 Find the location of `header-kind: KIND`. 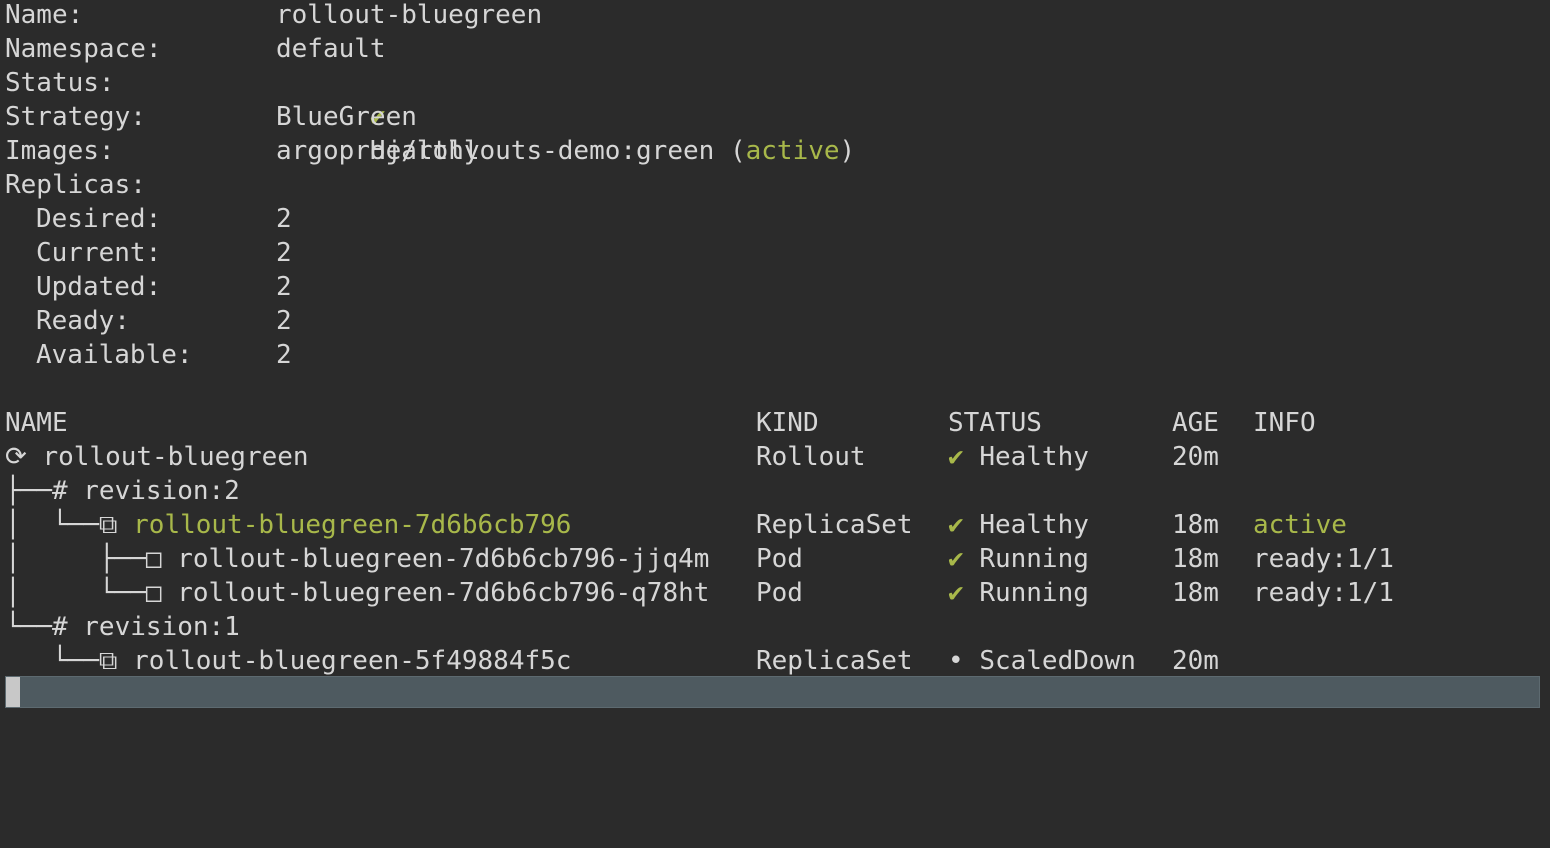

header-kind: KIND is located at coordinates (787, 423).